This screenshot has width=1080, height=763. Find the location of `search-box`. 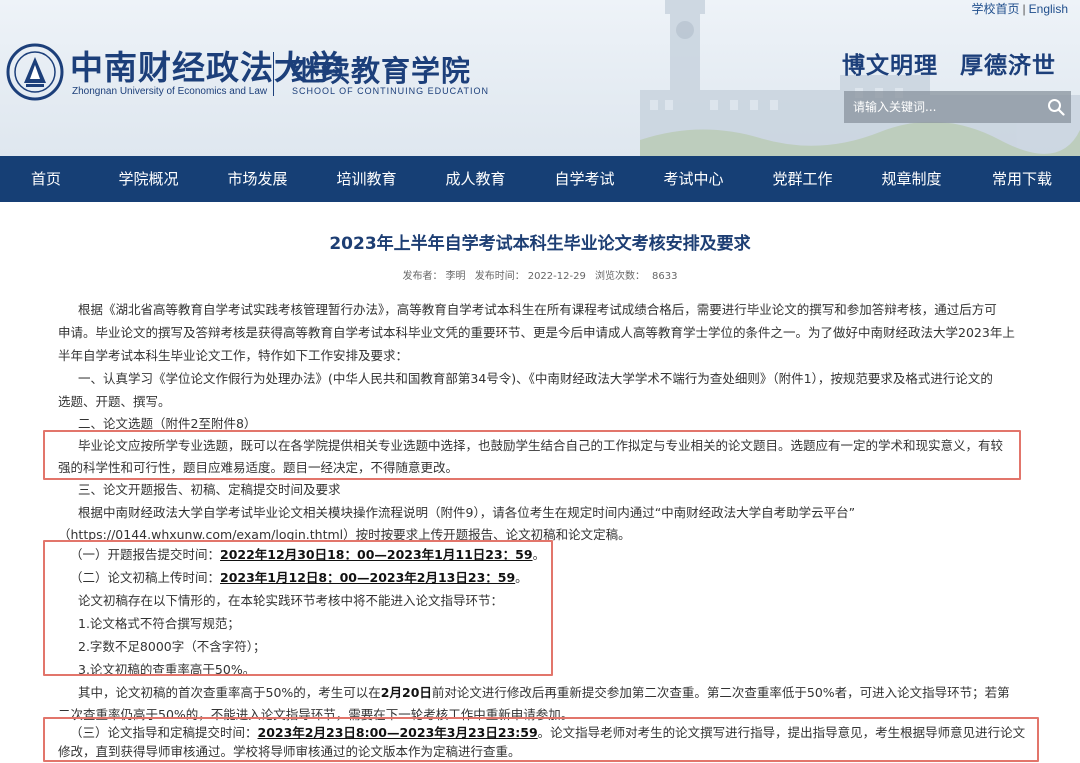

search-box is located at coordinates (957, 107).